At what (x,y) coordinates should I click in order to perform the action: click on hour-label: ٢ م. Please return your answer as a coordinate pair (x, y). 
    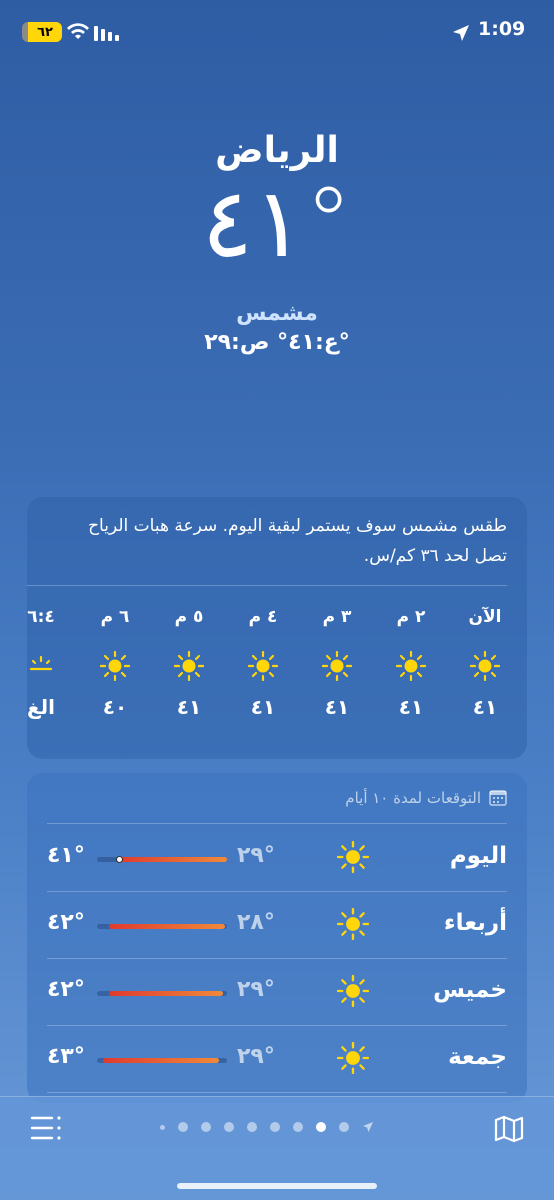
    Looking at the image, I should click on (411, 617).